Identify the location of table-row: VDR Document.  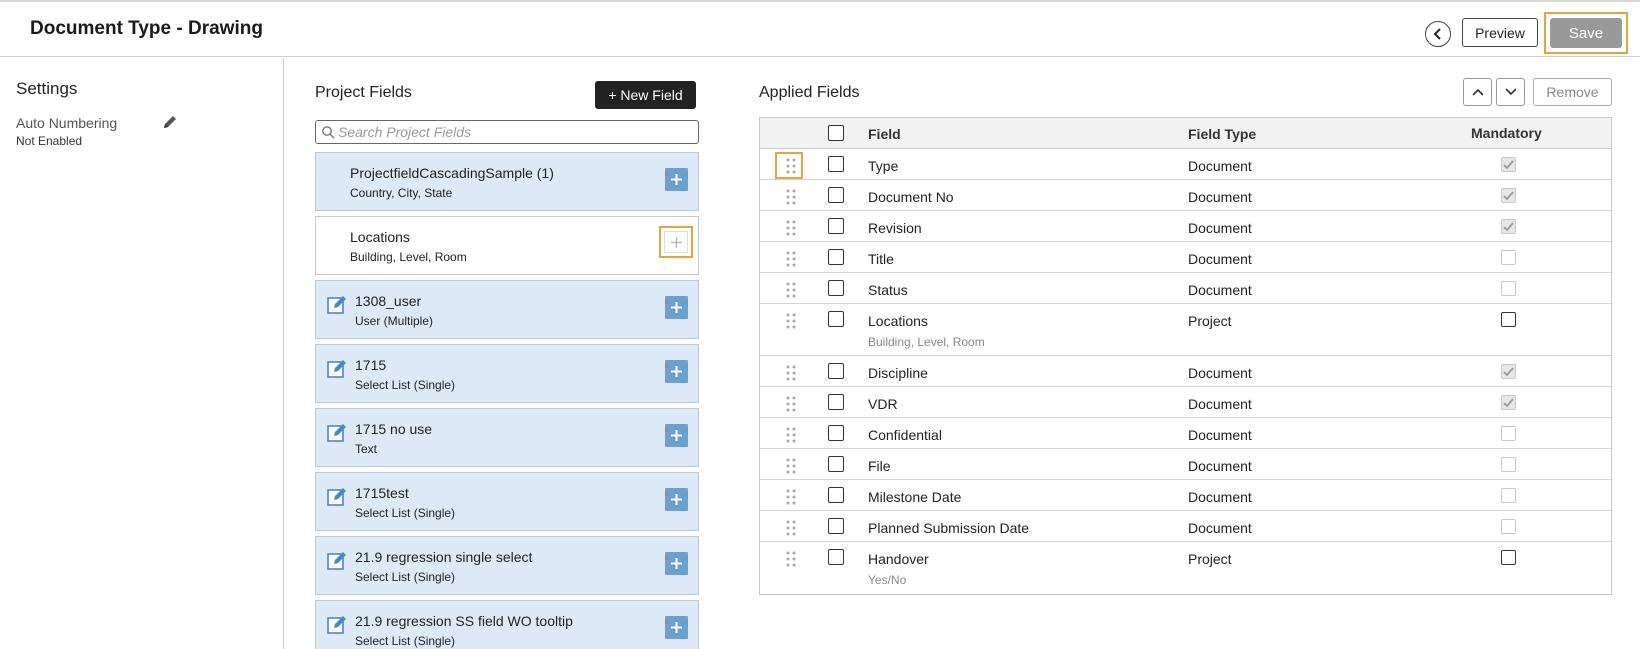
(1185, 402).